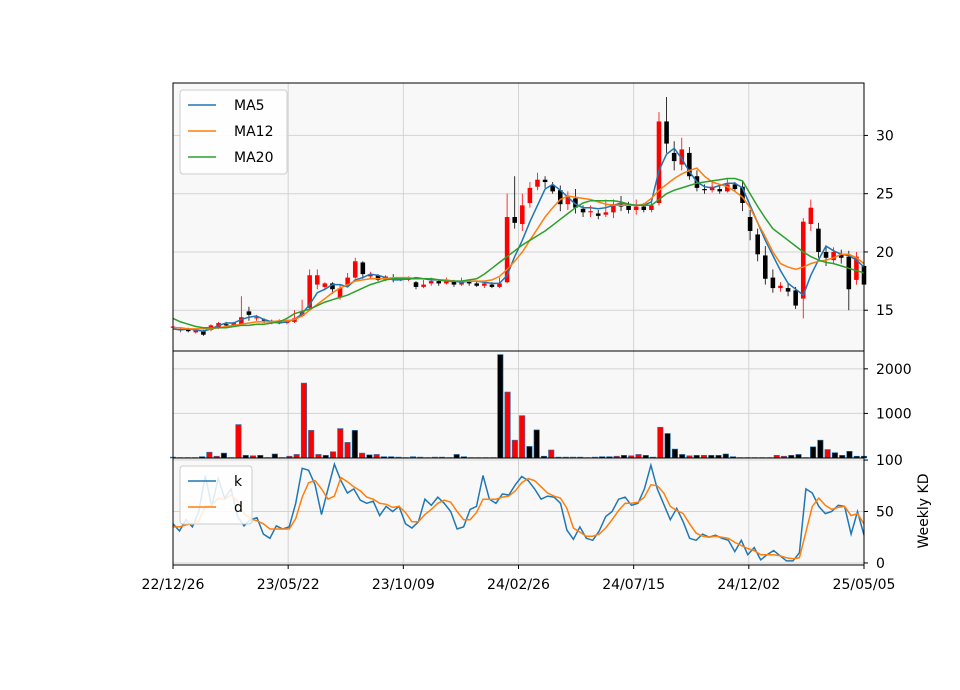  Describe the element at coordinates (249, 106) in the screenshot. I see `legend-label-ma5: MA5` at that location.